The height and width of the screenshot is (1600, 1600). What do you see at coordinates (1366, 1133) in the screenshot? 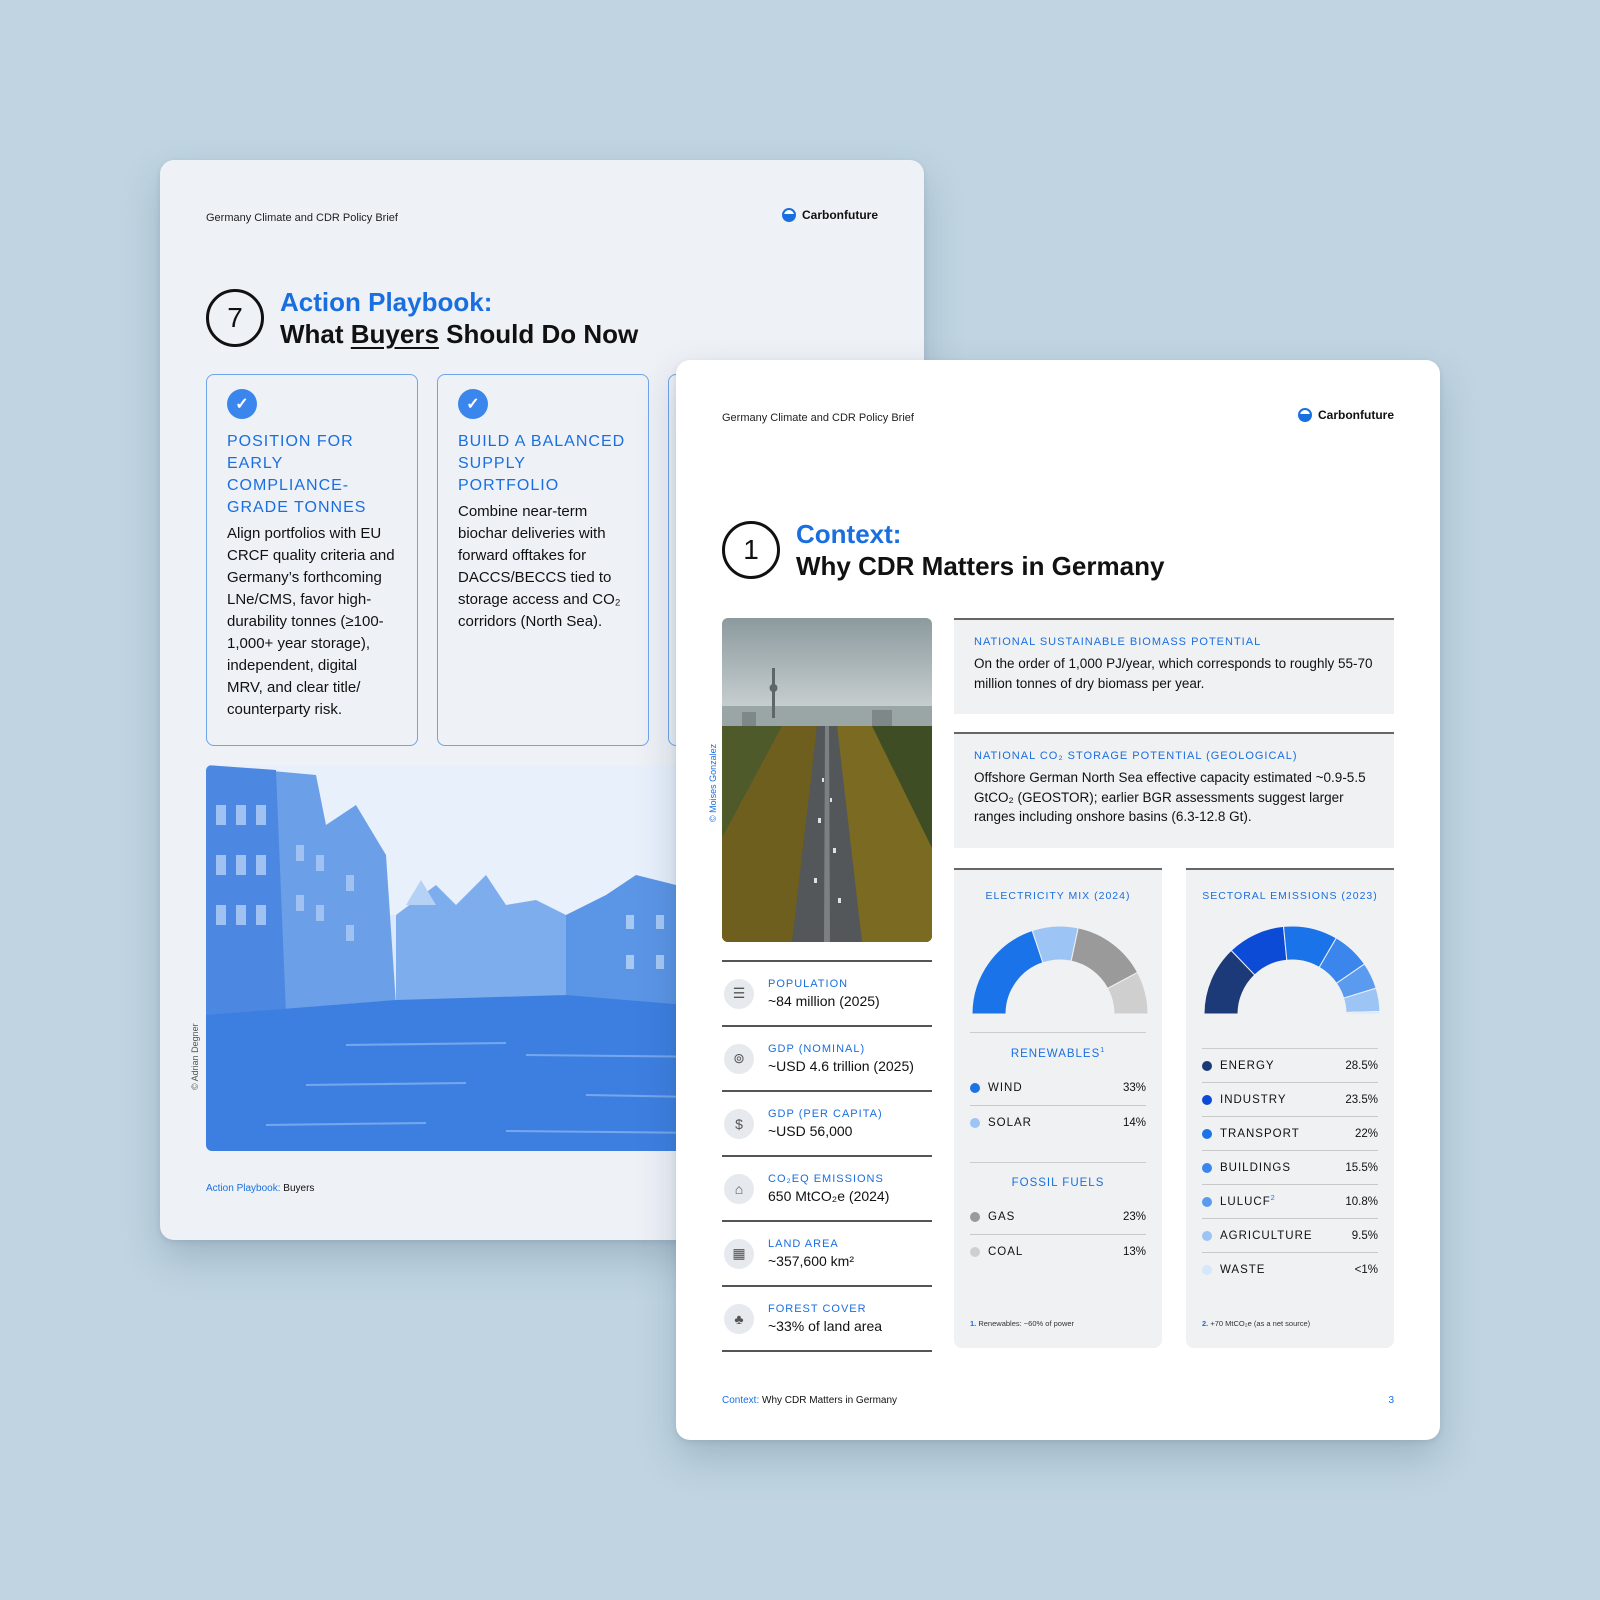
I see `legend-value: 22%` at bounding box center [1366, 1133].